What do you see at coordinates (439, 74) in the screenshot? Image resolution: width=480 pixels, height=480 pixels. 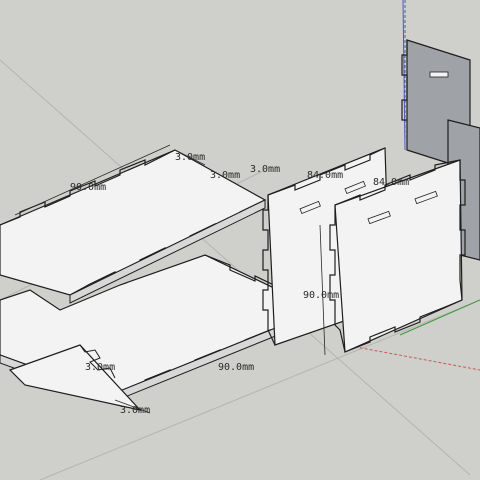 I see `slot-hole` at bounding box center [439, 74].